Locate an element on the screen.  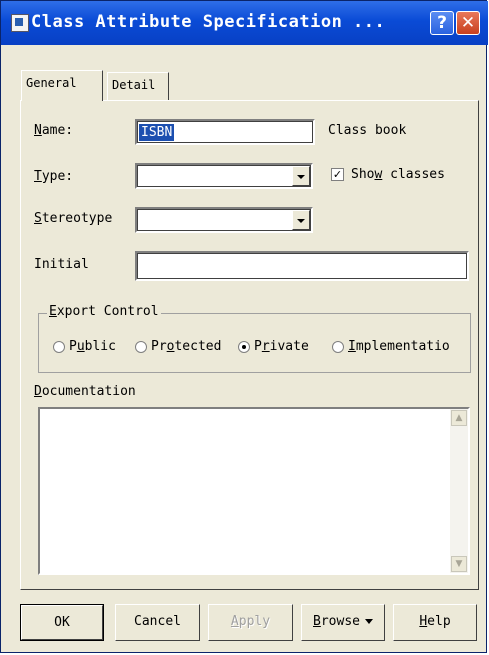
cancel-button: Cancel is located at coordinates (157, 622).